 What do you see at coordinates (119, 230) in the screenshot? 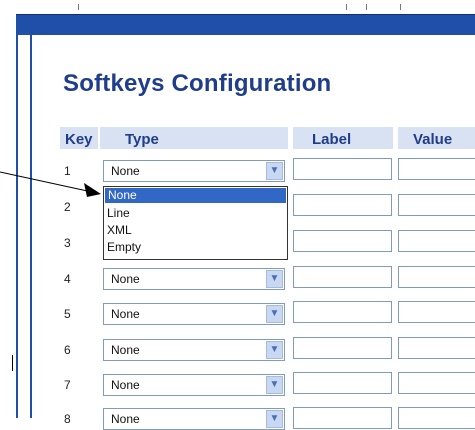
I see `dropdown-option-xml: XML` at bounding box center [119, 230].